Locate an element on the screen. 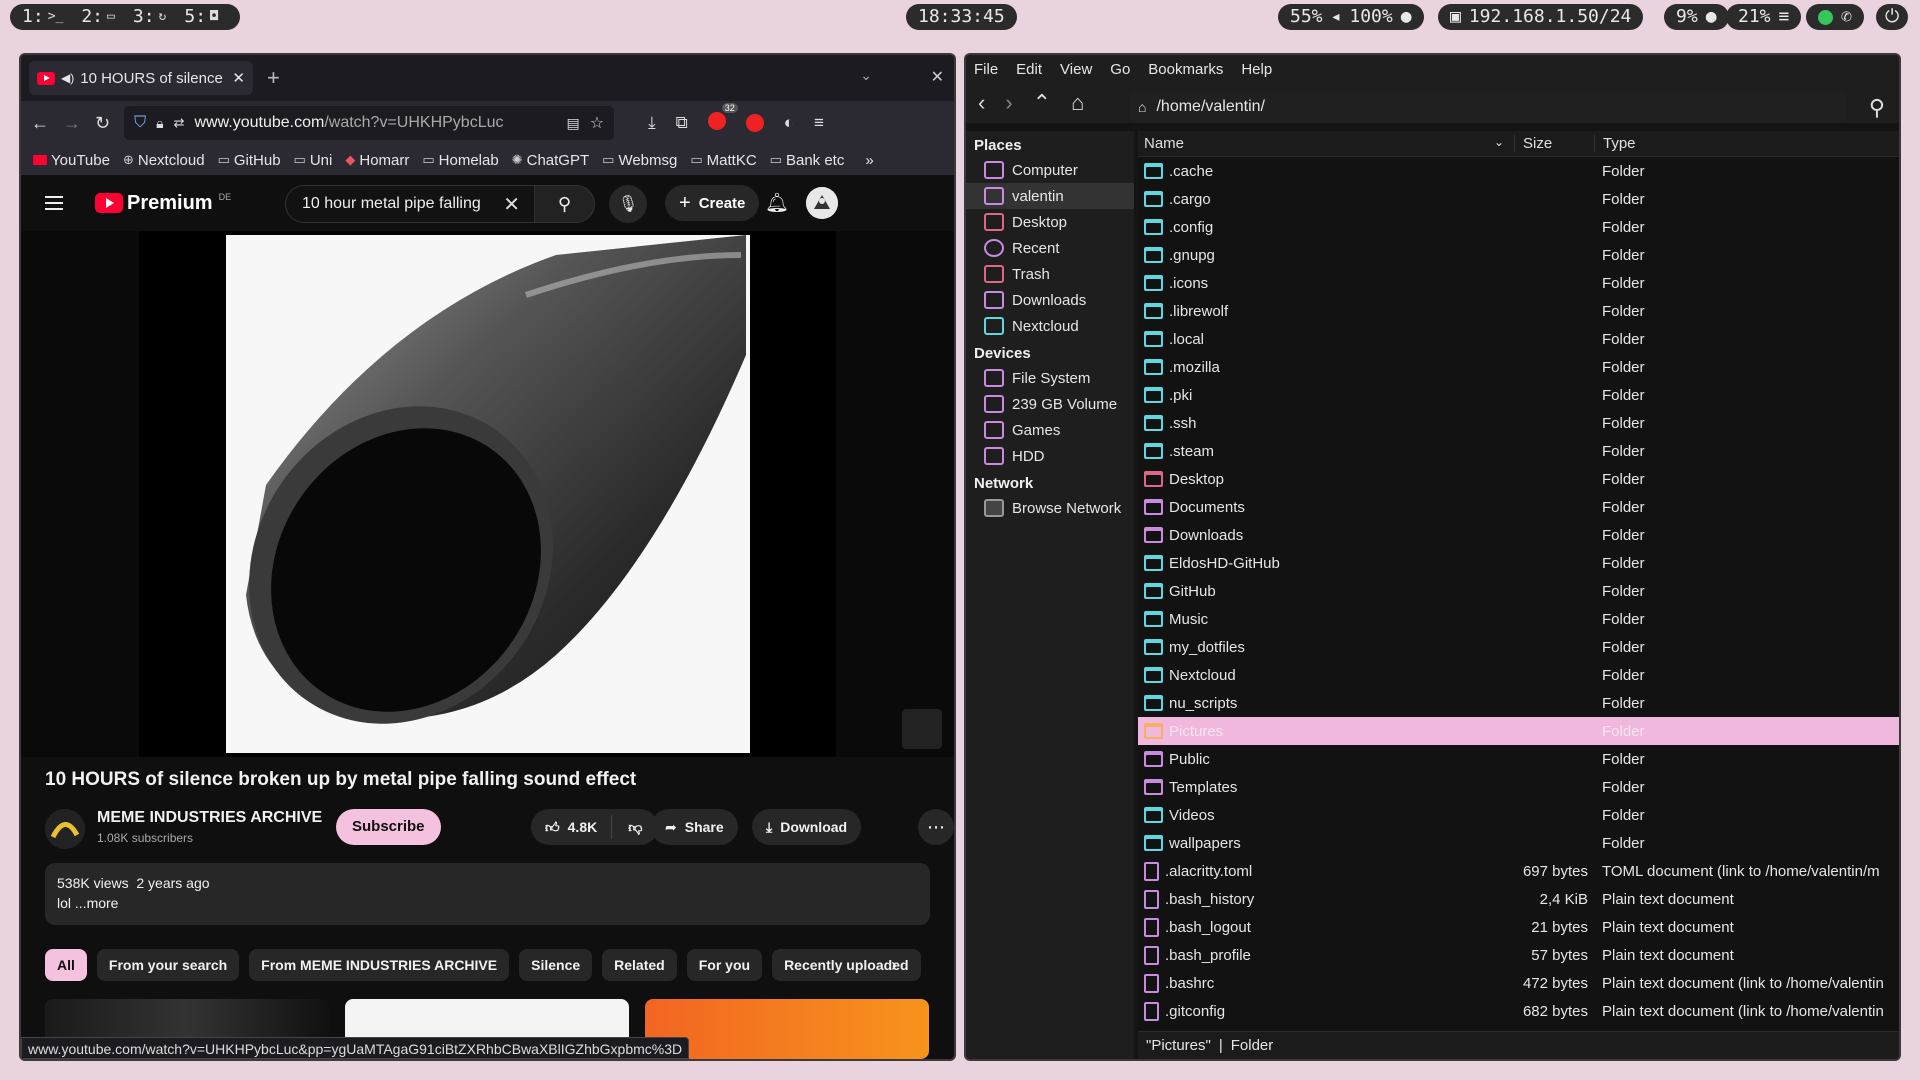 The image size is (1920, 1080). back-chevron-icon: ‹ is located at coordinates (981, 103).